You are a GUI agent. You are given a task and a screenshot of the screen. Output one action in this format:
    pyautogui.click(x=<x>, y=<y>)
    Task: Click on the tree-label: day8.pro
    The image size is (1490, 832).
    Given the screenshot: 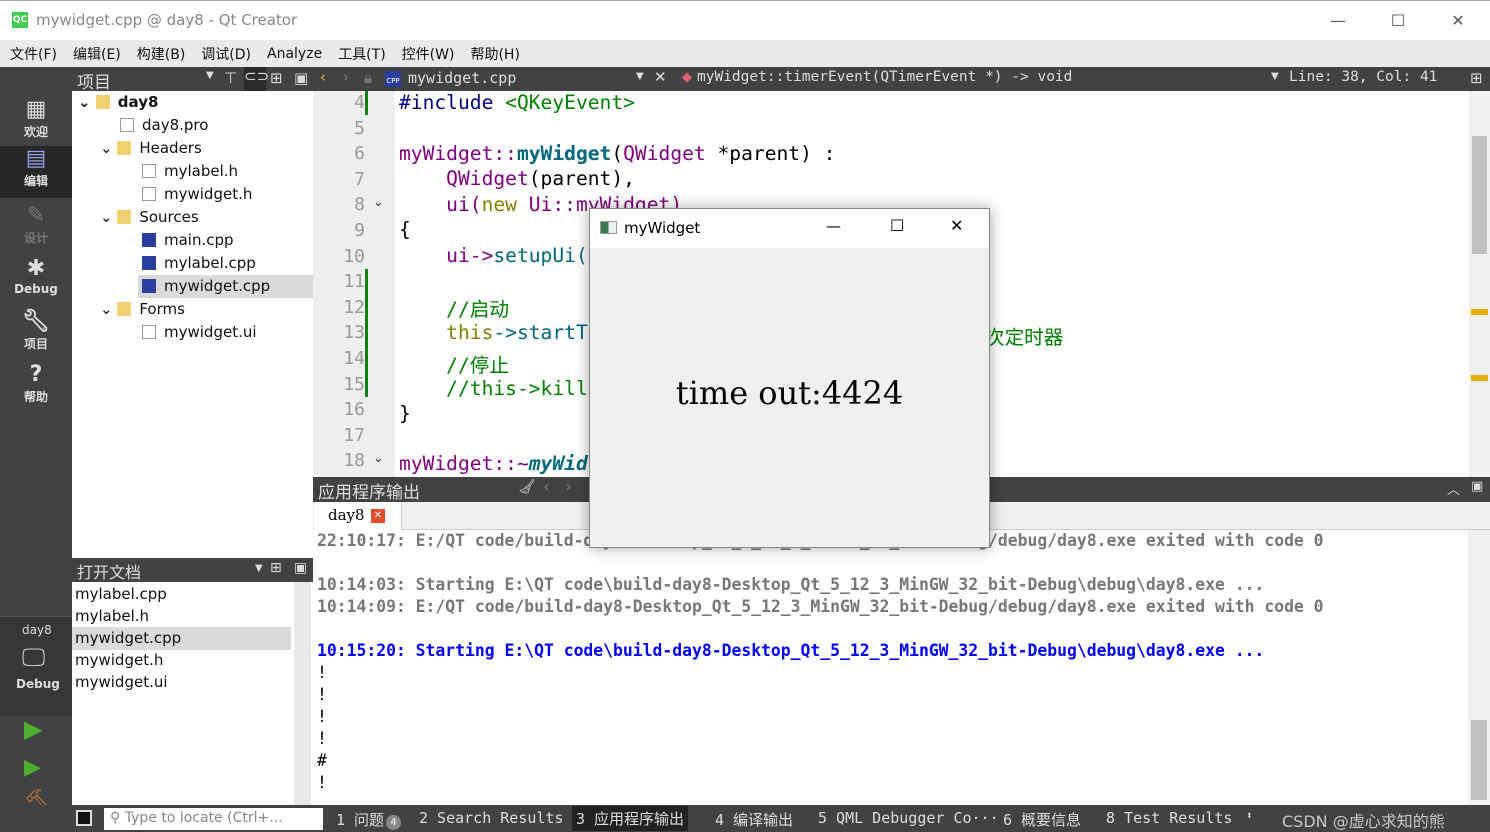 What is the action you would take?
    pyautogui.click(x=175, y=125)
    